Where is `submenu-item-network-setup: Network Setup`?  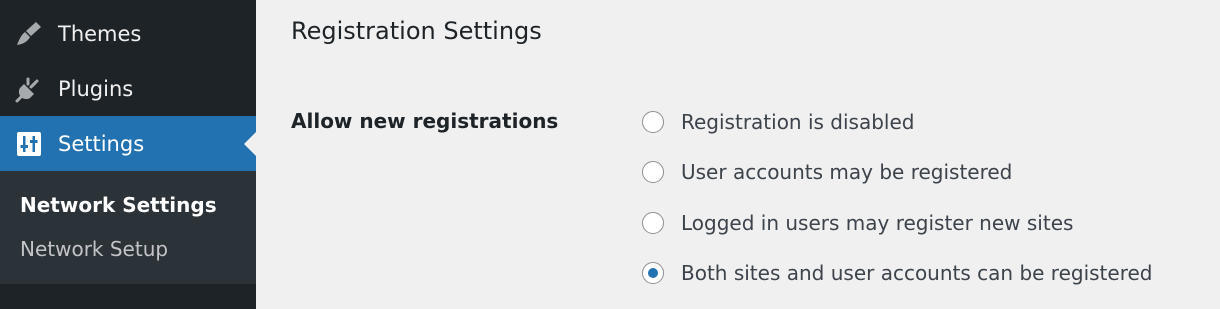 submenu-item-network-setup: Network Setup is located at coordinates (94, 249).